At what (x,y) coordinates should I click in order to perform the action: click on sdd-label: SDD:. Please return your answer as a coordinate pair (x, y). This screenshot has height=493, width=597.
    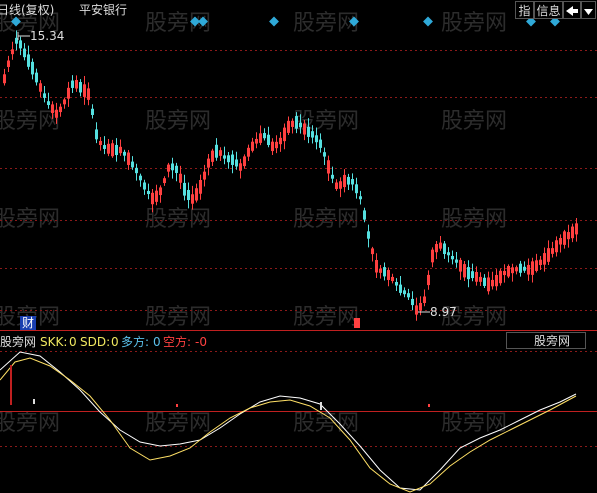
    Looking at the image, I should click on (95, 342).